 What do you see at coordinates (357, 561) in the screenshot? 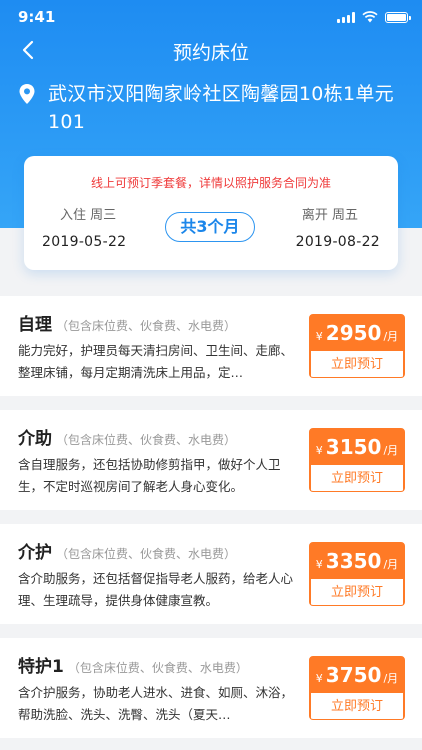
I see `plan-price: ¥3350/月` at bounding box center [357, 561].